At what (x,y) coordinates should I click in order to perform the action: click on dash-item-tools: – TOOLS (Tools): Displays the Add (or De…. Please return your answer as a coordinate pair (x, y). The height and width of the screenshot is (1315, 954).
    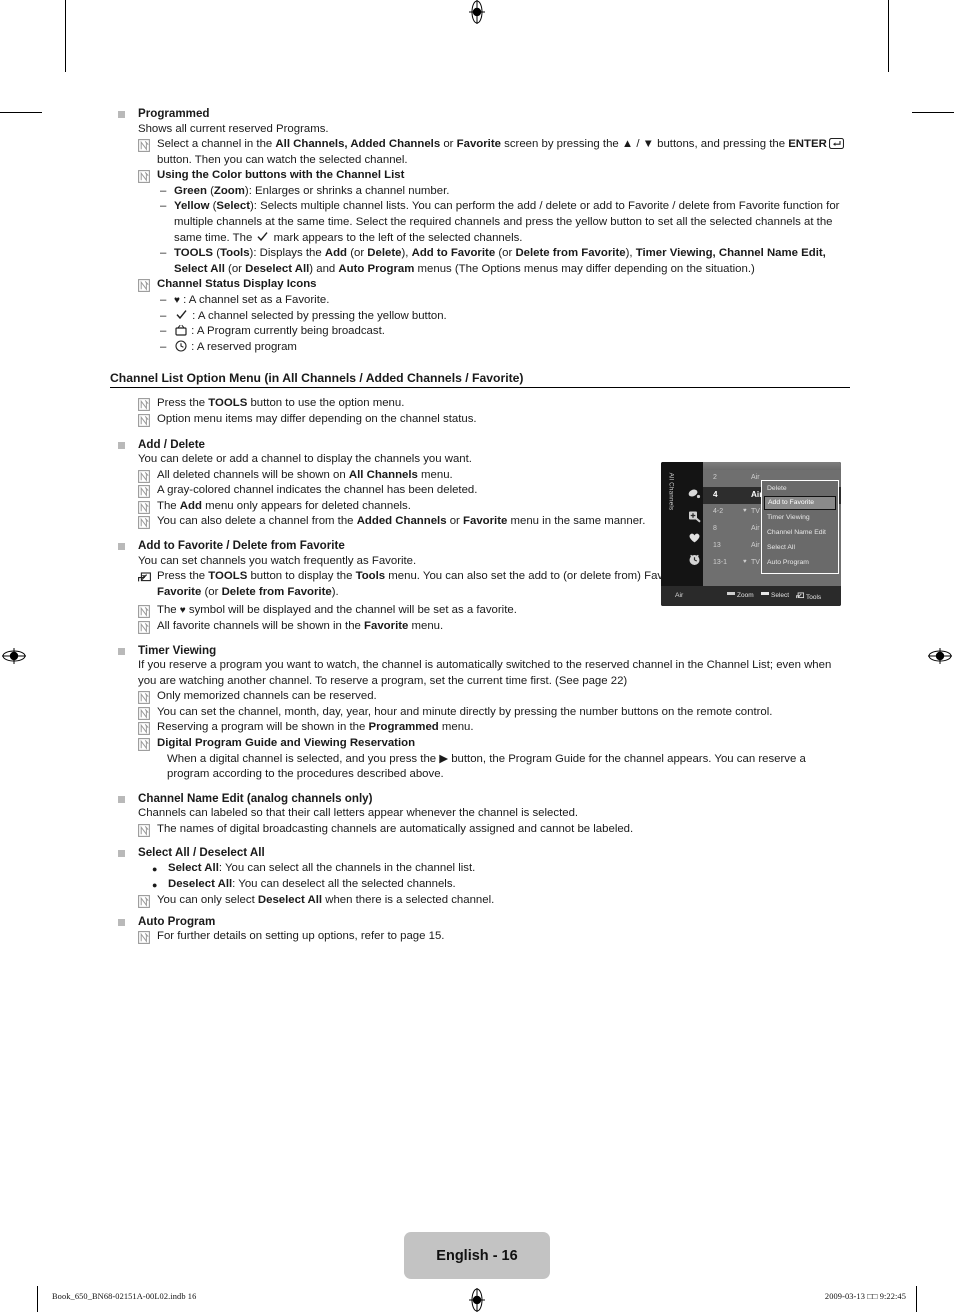
    Looking at the image, I should click on (505, 261).